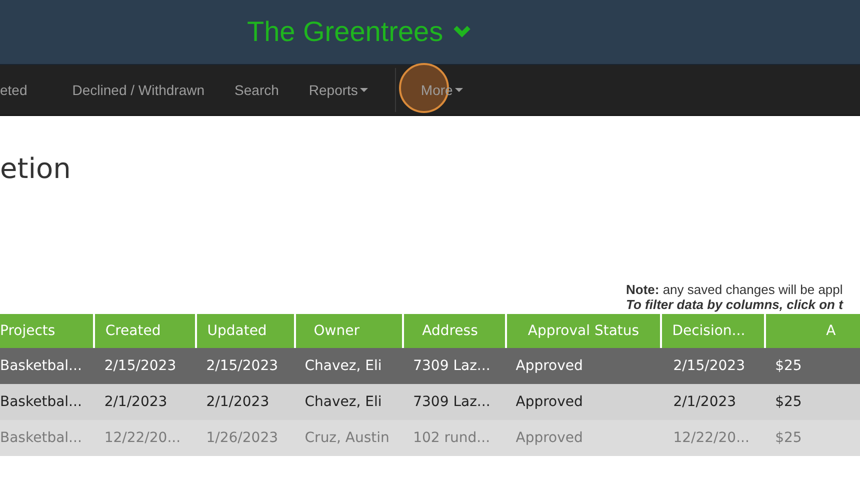 The image size is (860, 480). I want to click on column-header: Address, so click(454, 331).